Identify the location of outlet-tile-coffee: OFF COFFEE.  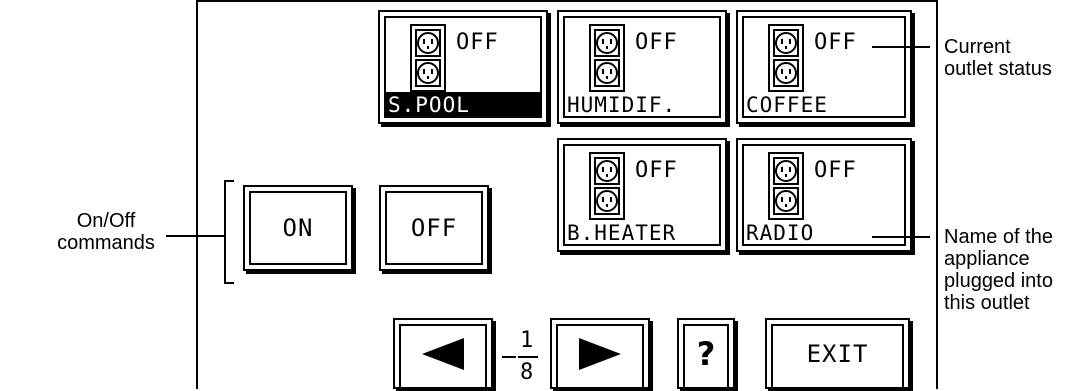
(824, 67).